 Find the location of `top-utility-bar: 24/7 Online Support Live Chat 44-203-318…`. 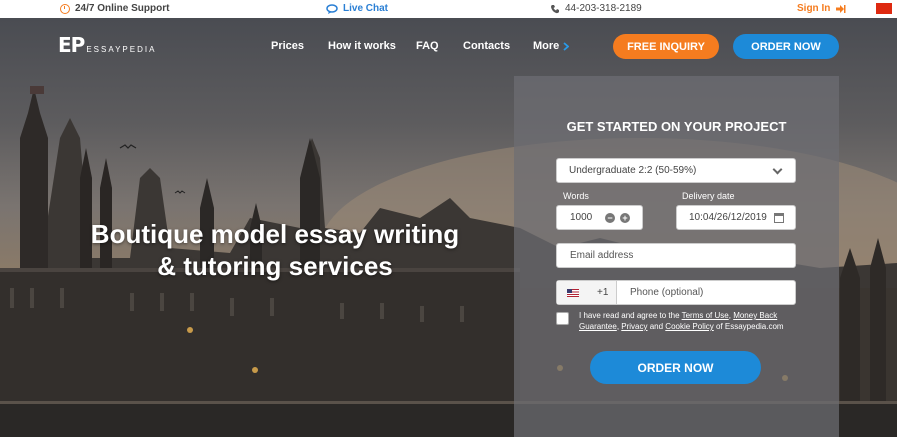

top-utility-bar: 24/7 Online Support Live Chat 44-203-318… is located at coordinates (448, 9).